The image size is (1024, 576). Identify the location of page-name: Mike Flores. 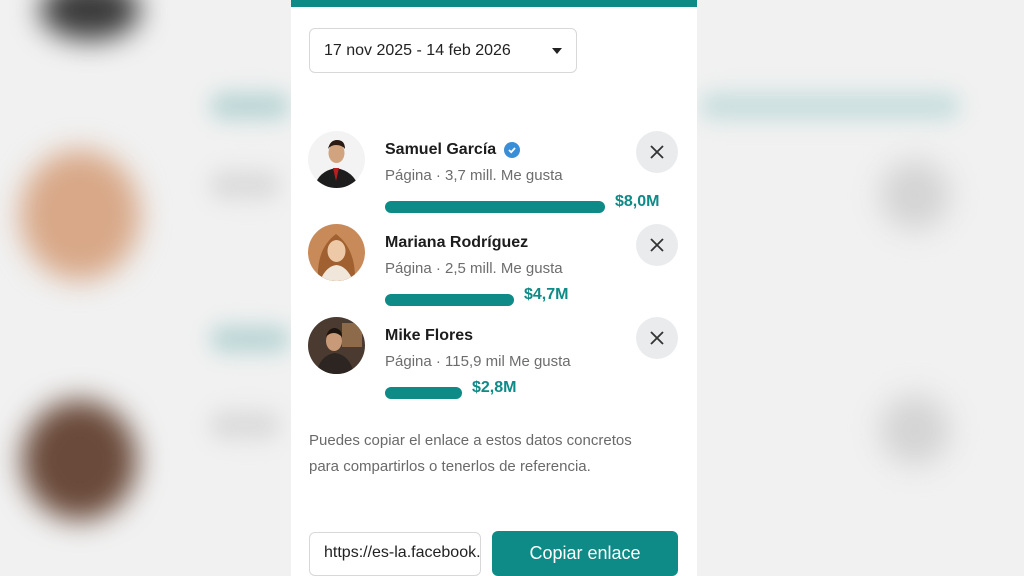
(429, 336).